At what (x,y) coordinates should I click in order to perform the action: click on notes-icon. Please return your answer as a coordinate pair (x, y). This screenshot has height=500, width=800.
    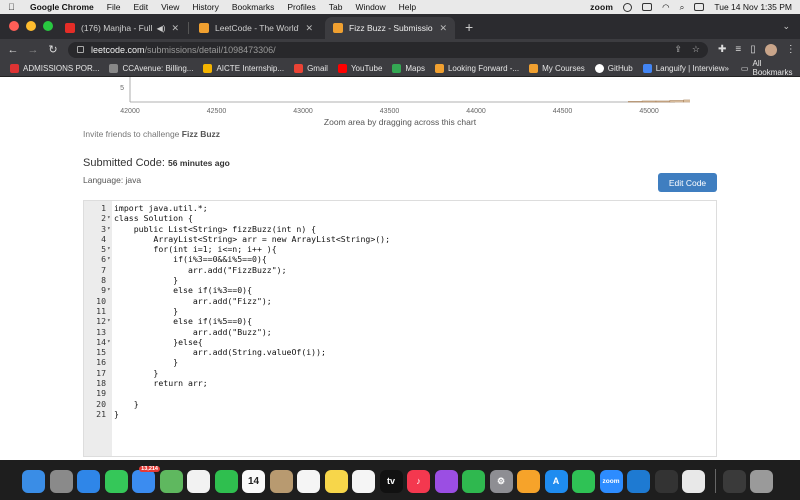
    Looking at the image, I should click on (336, 481).